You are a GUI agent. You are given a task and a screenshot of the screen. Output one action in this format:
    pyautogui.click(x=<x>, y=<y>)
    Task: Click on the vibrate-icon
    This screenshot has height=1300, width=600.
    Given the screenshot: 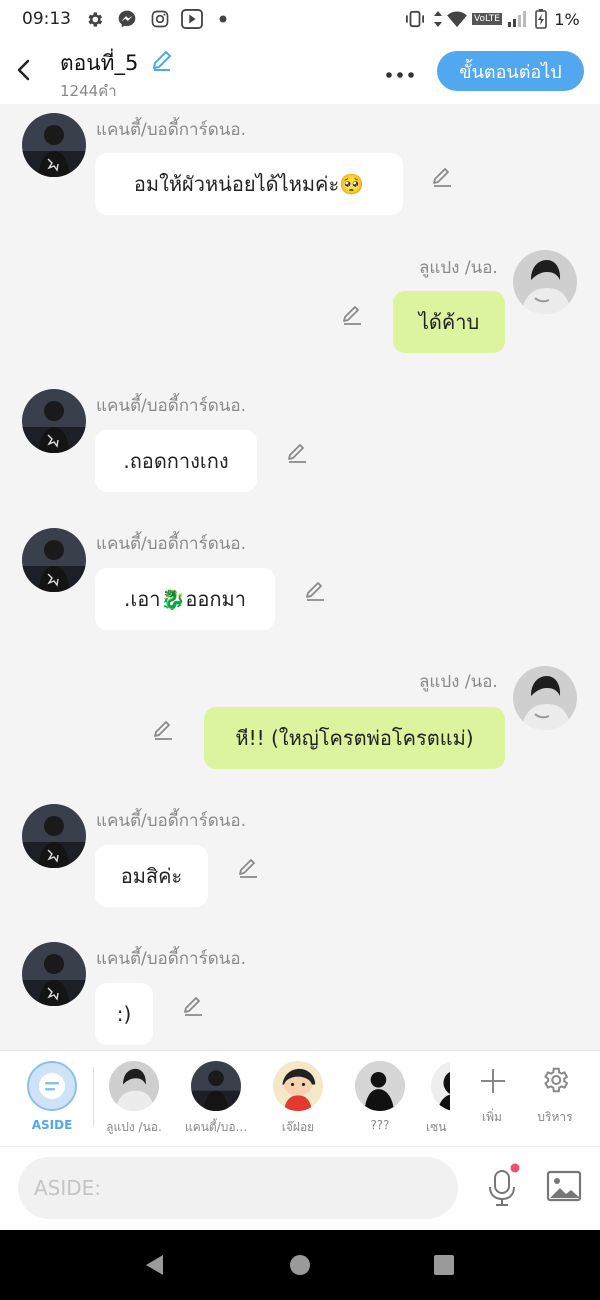 What is the action you would take?
    pyautogui.click(x=415, y=19)
    